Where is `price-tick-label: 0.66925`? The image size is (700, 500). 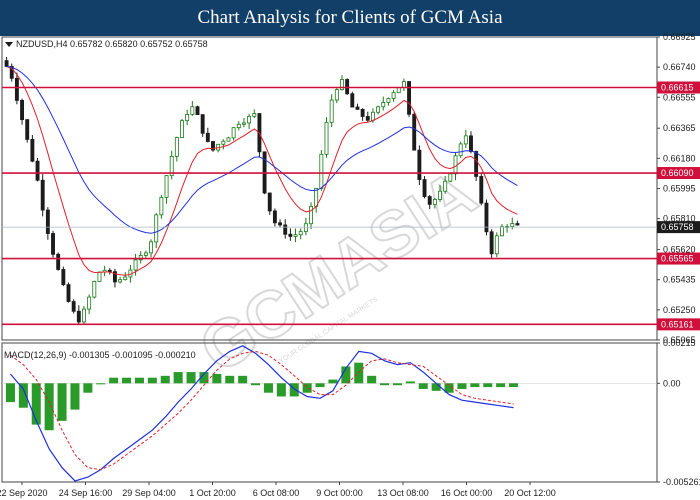 price-tick-label: 0.66925 is located at coordinates (679, 37).